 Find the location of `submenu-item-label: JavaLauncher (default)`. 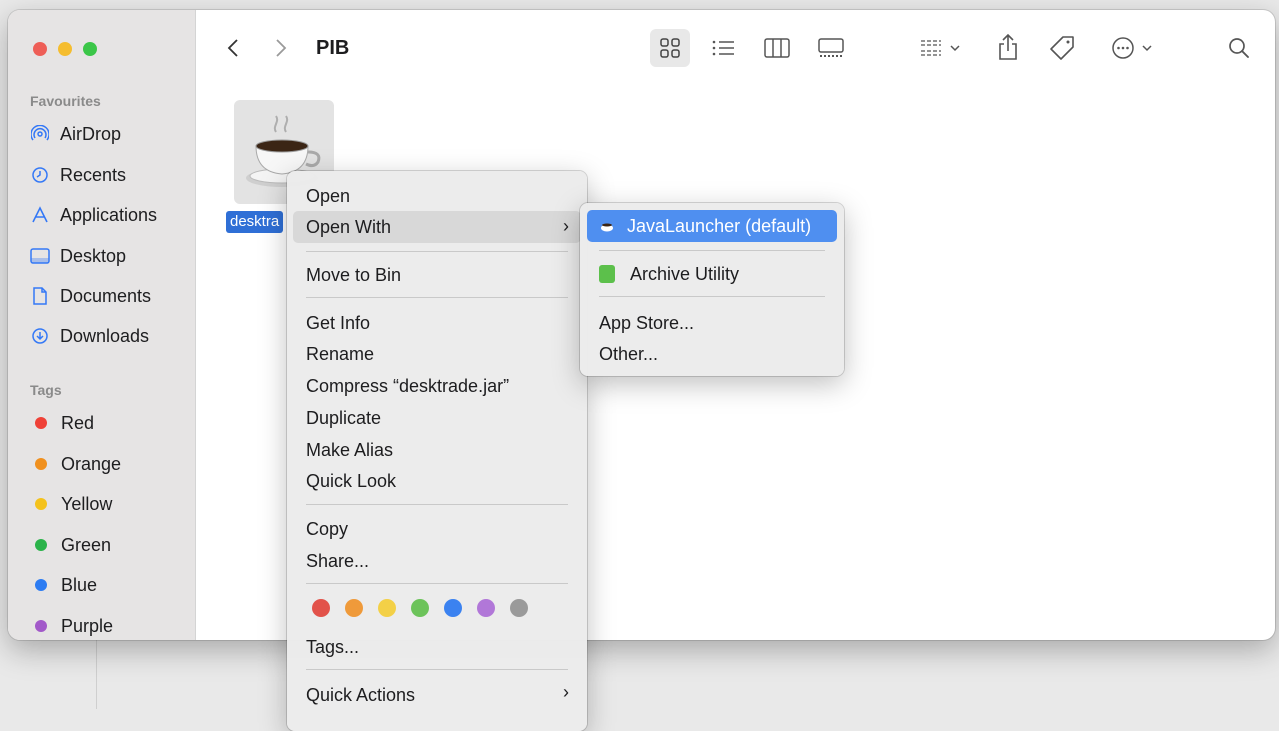

submenu-item-label: JavaLauncher (default) is located at coordinates (719, 225).